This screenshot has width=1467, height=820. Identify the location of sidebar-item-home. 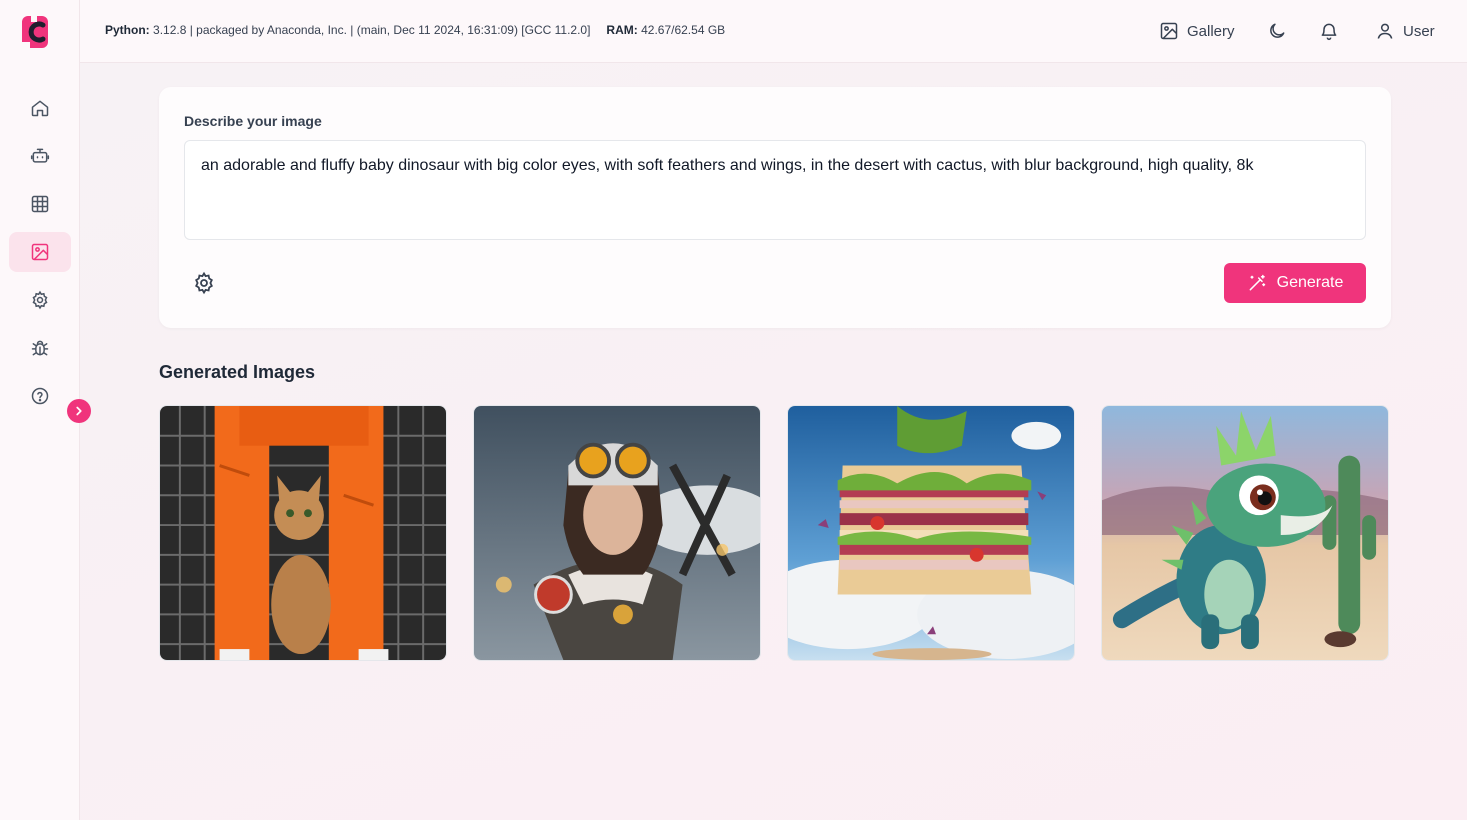
(40, 108).